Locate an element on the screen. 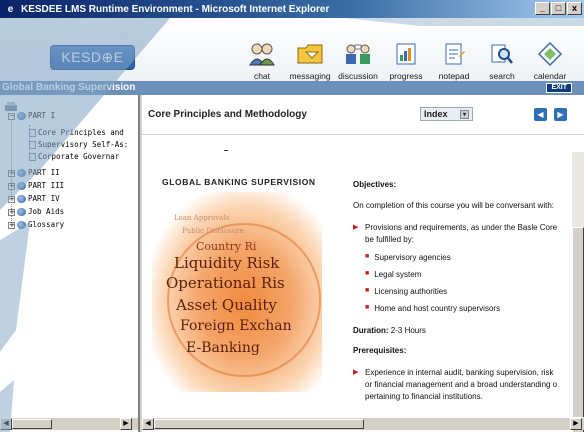  course-bar: Global Banking Supervision EXIT is located at coordinates (292, 88).